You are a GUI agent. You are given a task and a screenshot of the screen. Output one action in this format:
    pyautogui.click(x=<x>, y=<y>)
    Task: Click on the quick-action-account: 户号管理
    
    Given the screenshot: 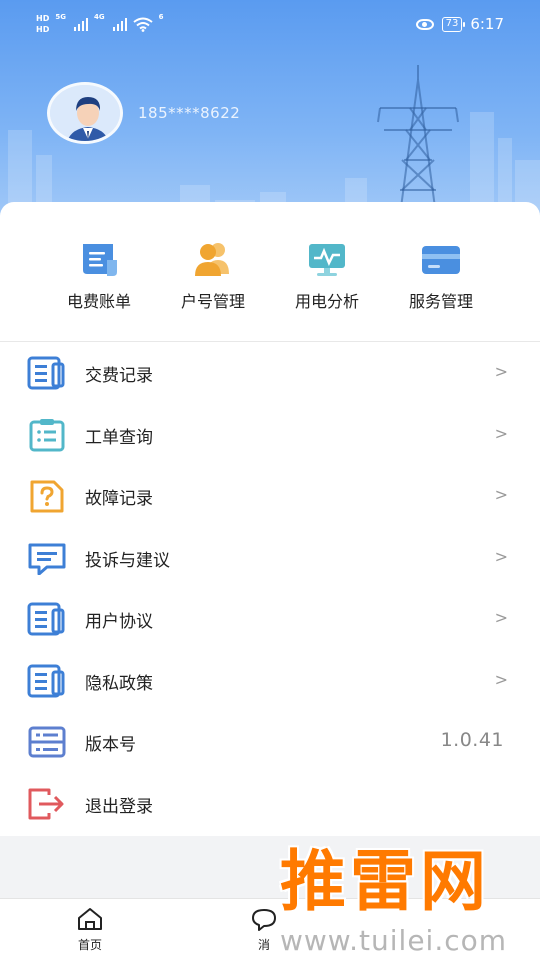 What is the action you would take?
    pyautogui.click(x=213, y=276)
    